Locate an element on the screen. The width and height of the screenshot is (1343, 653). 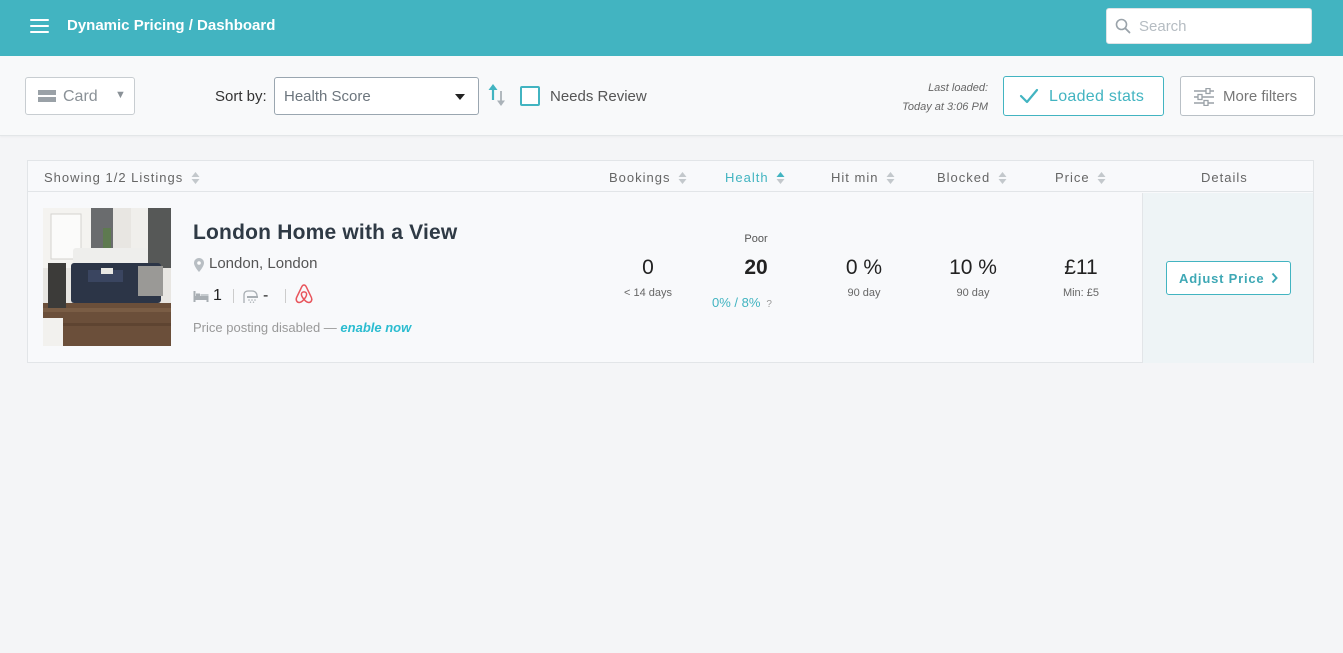
blocked-cell: 10 % 90 day is located at coordinates (973, 277).